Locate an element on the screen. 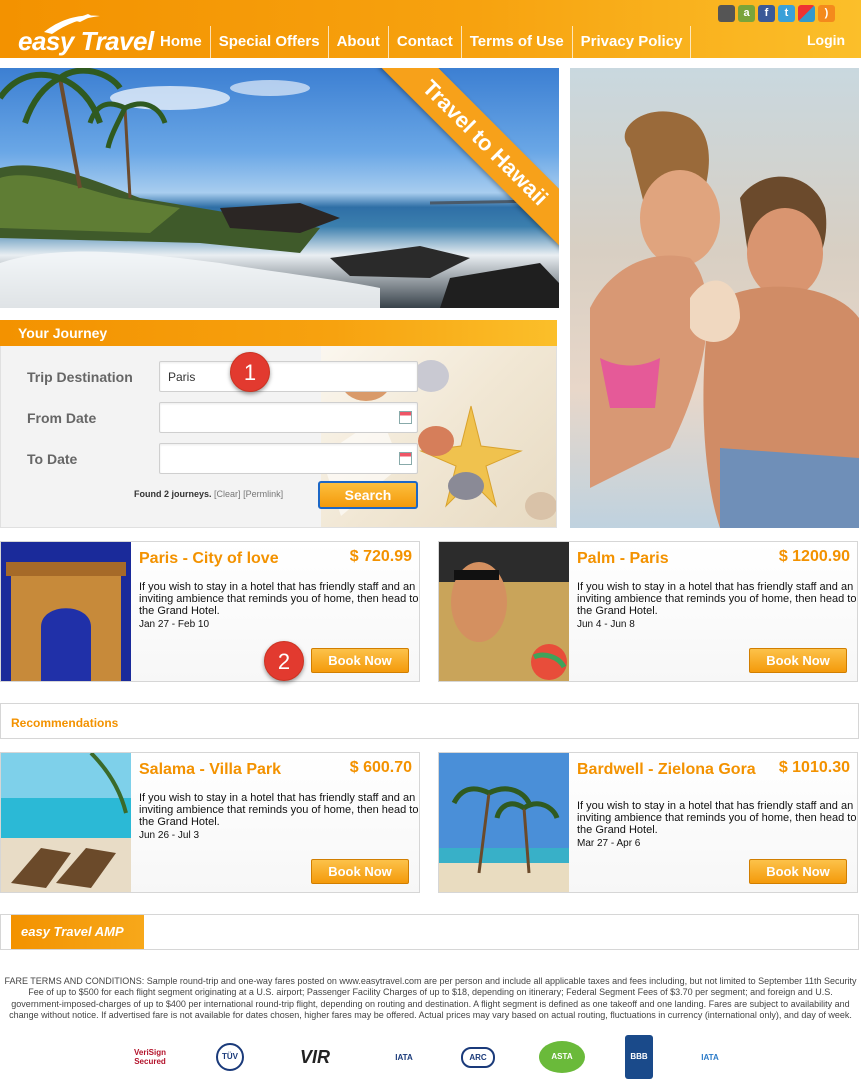 The height and width of the screenshot is (1088, 861). recommendation-dates: Jun 26 - Jul 3 is located at coordinates (169, 835).